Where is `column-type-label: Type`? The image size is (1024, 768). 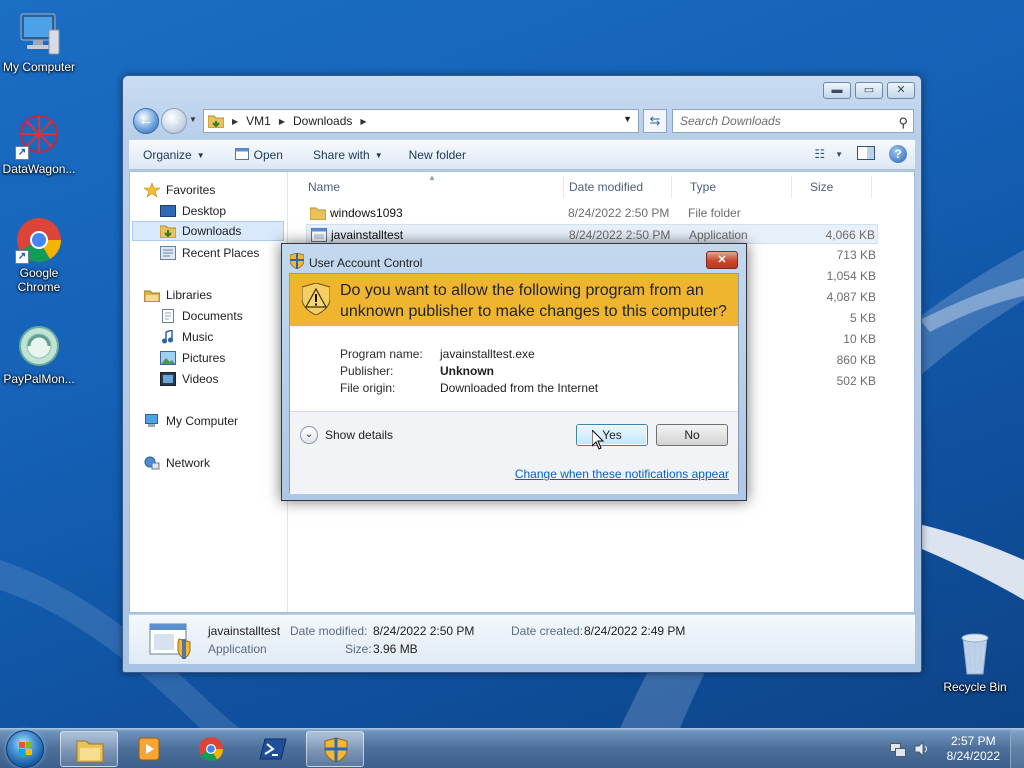 column-type-label: Type is located at coordinates (703, 187).